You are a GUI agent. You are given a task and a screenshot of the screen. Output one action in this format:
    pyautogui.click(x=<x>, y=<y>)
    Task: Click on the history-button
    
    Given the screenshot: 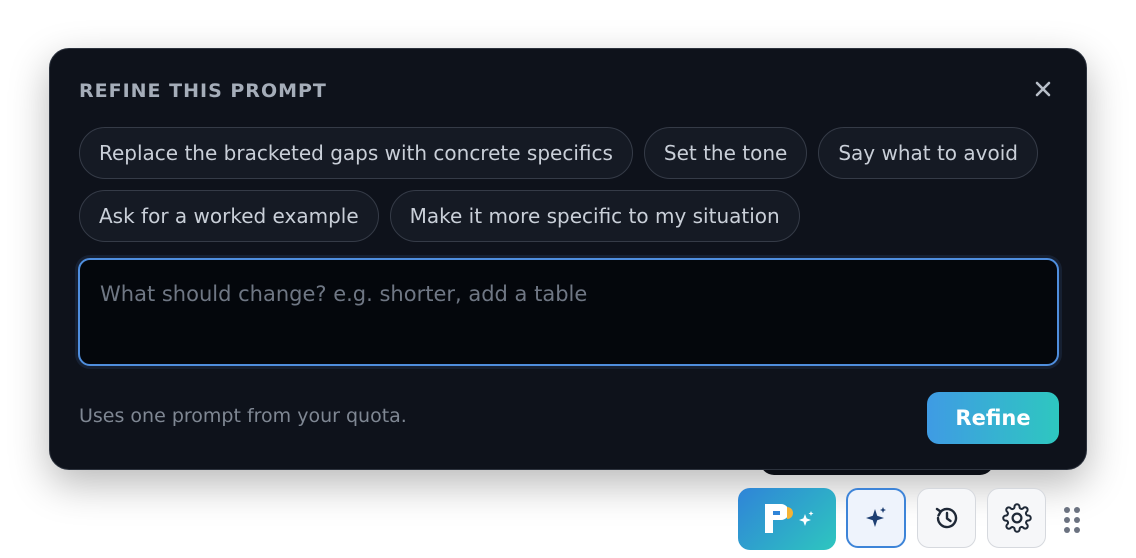 What is the action you would take?
    pyautogui.click(x=946, y=518)
    